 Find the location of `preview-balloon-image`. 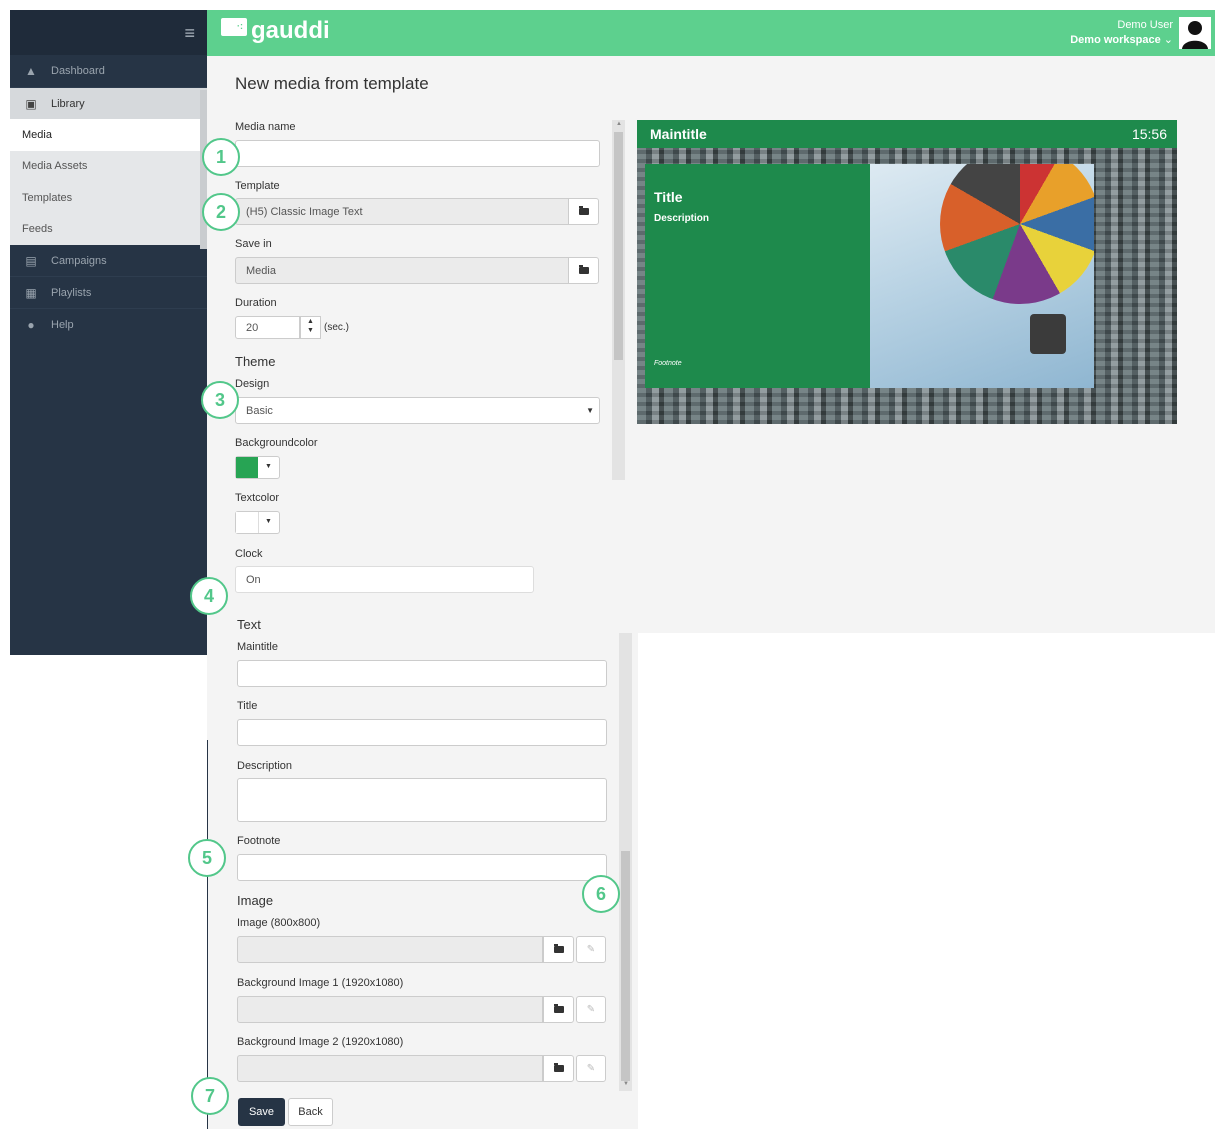

preview-balloon-image is located at coordinates (982, 276).